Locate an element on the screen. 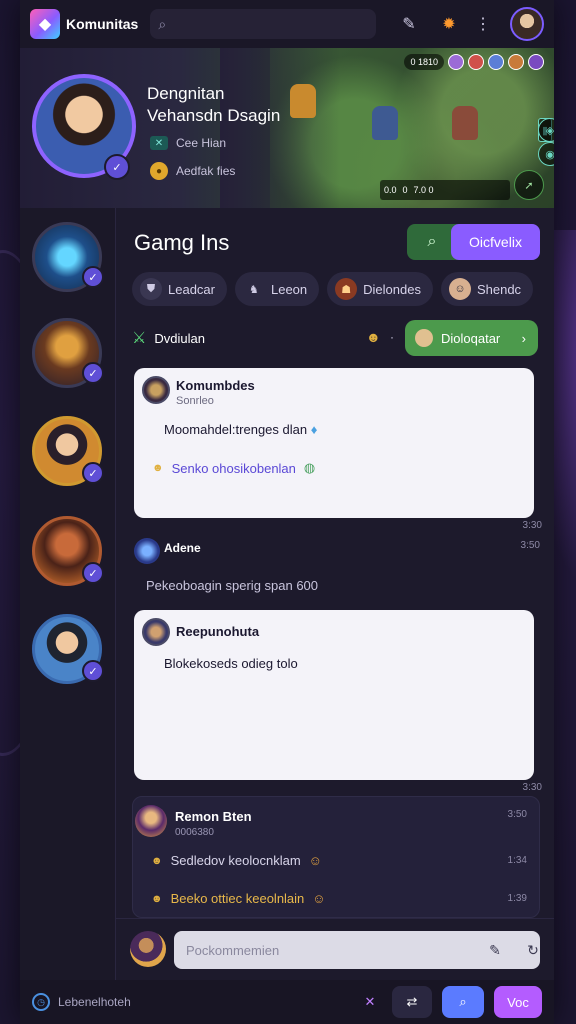 The image size is (576, 1024). avatar-icon is located at coordinates (424, 338).